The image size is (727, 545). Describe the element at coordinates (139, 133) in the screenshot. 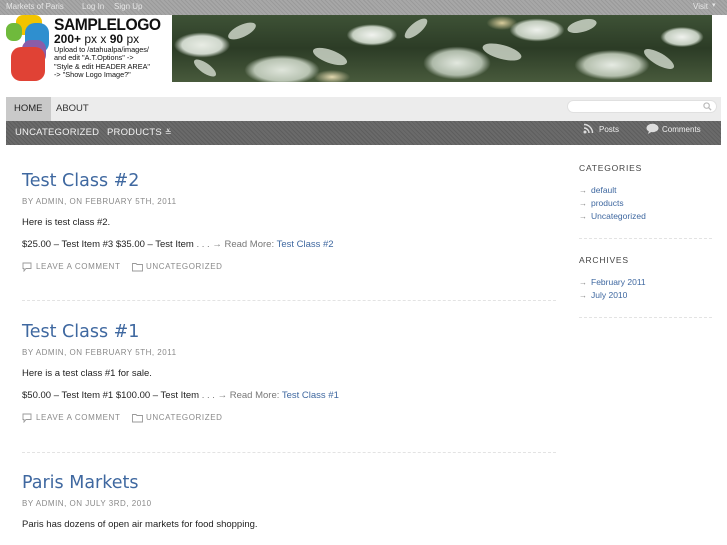

I see `nav-products: PRODUCTS ≚` at that location.